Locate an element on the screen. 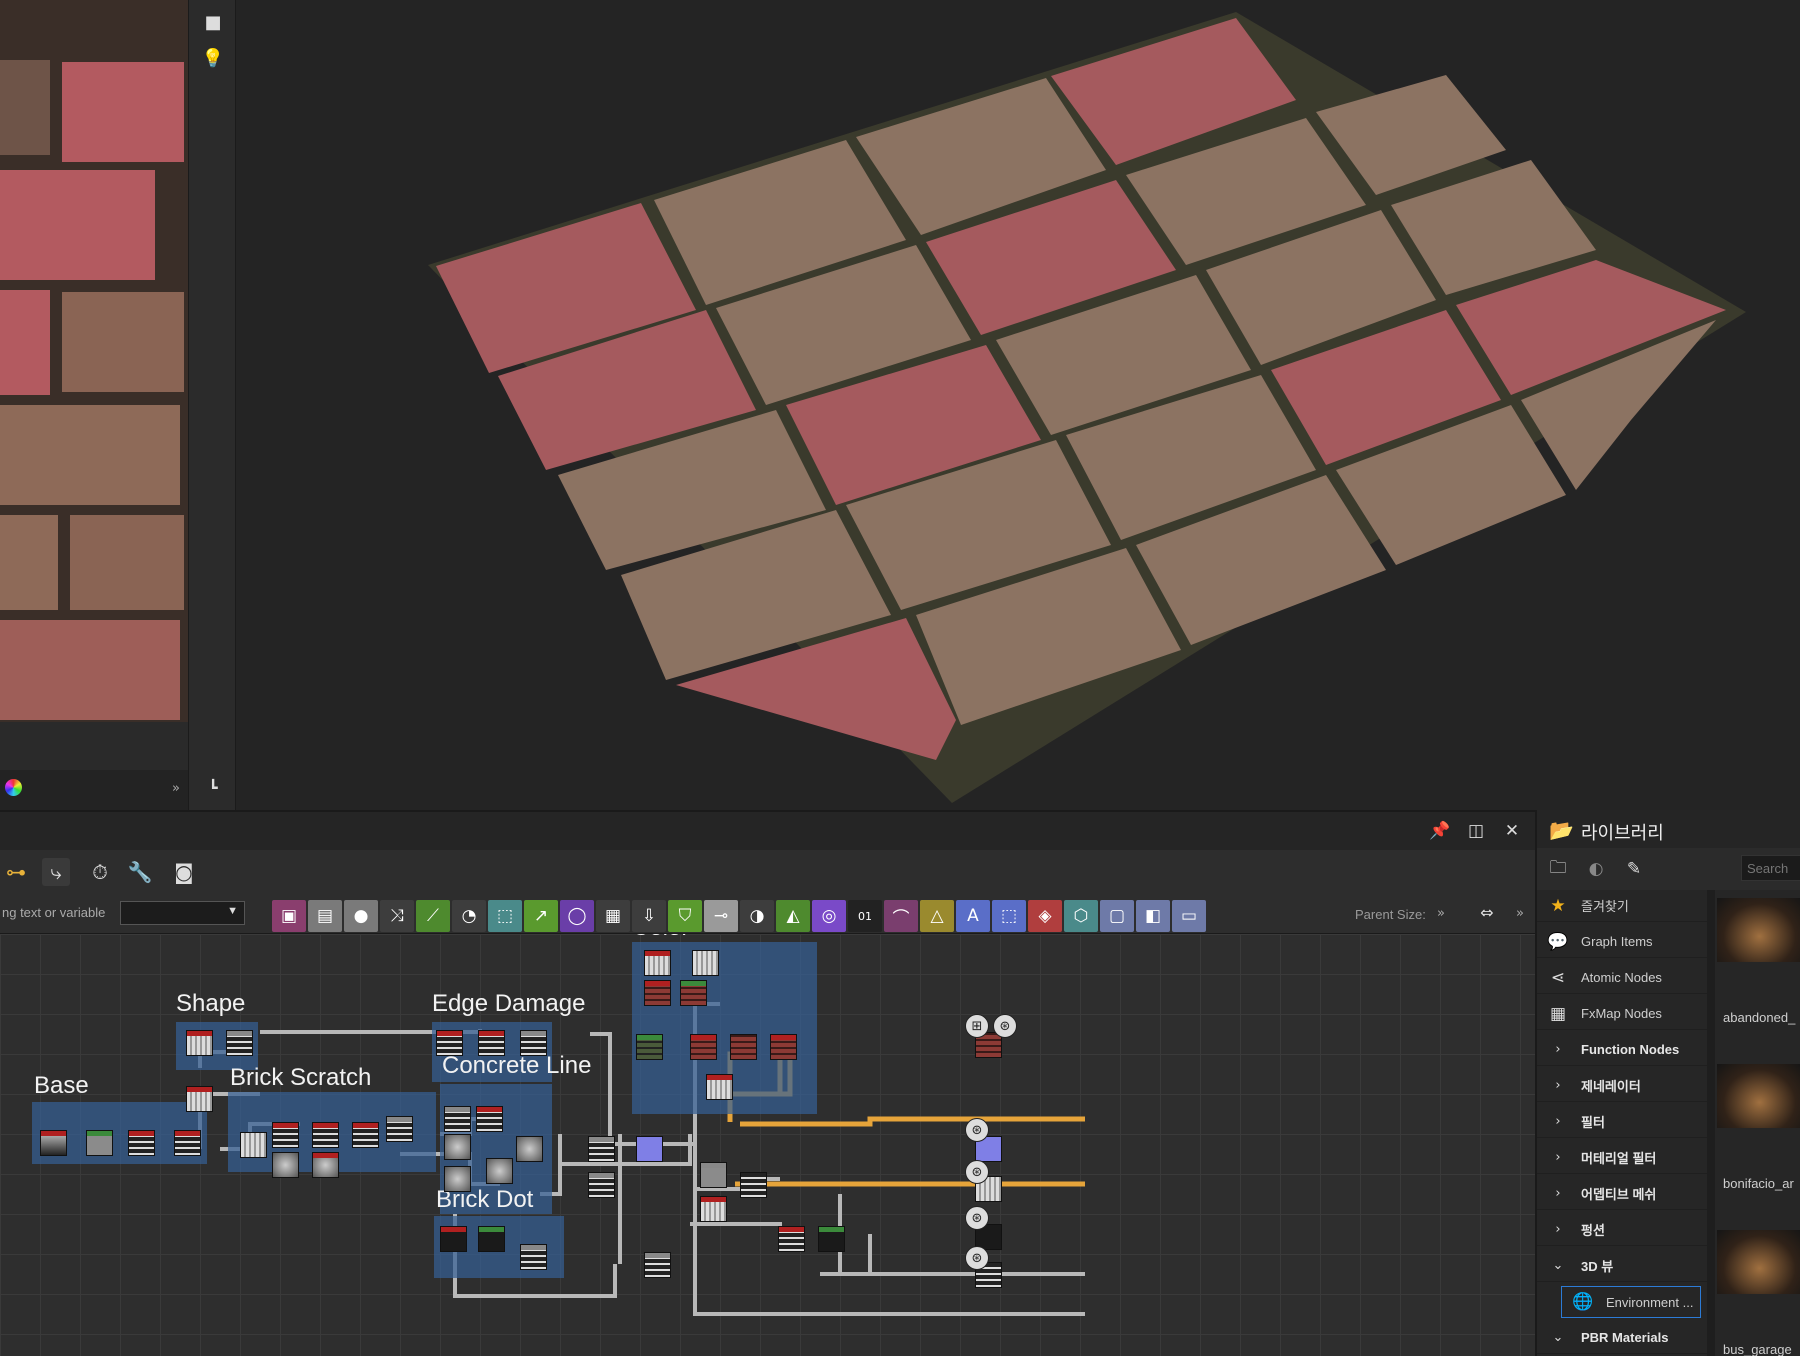 This screenshot has height=1356, width=1800. link-style-icon: ⤷ is located at coordinates (56, 872).